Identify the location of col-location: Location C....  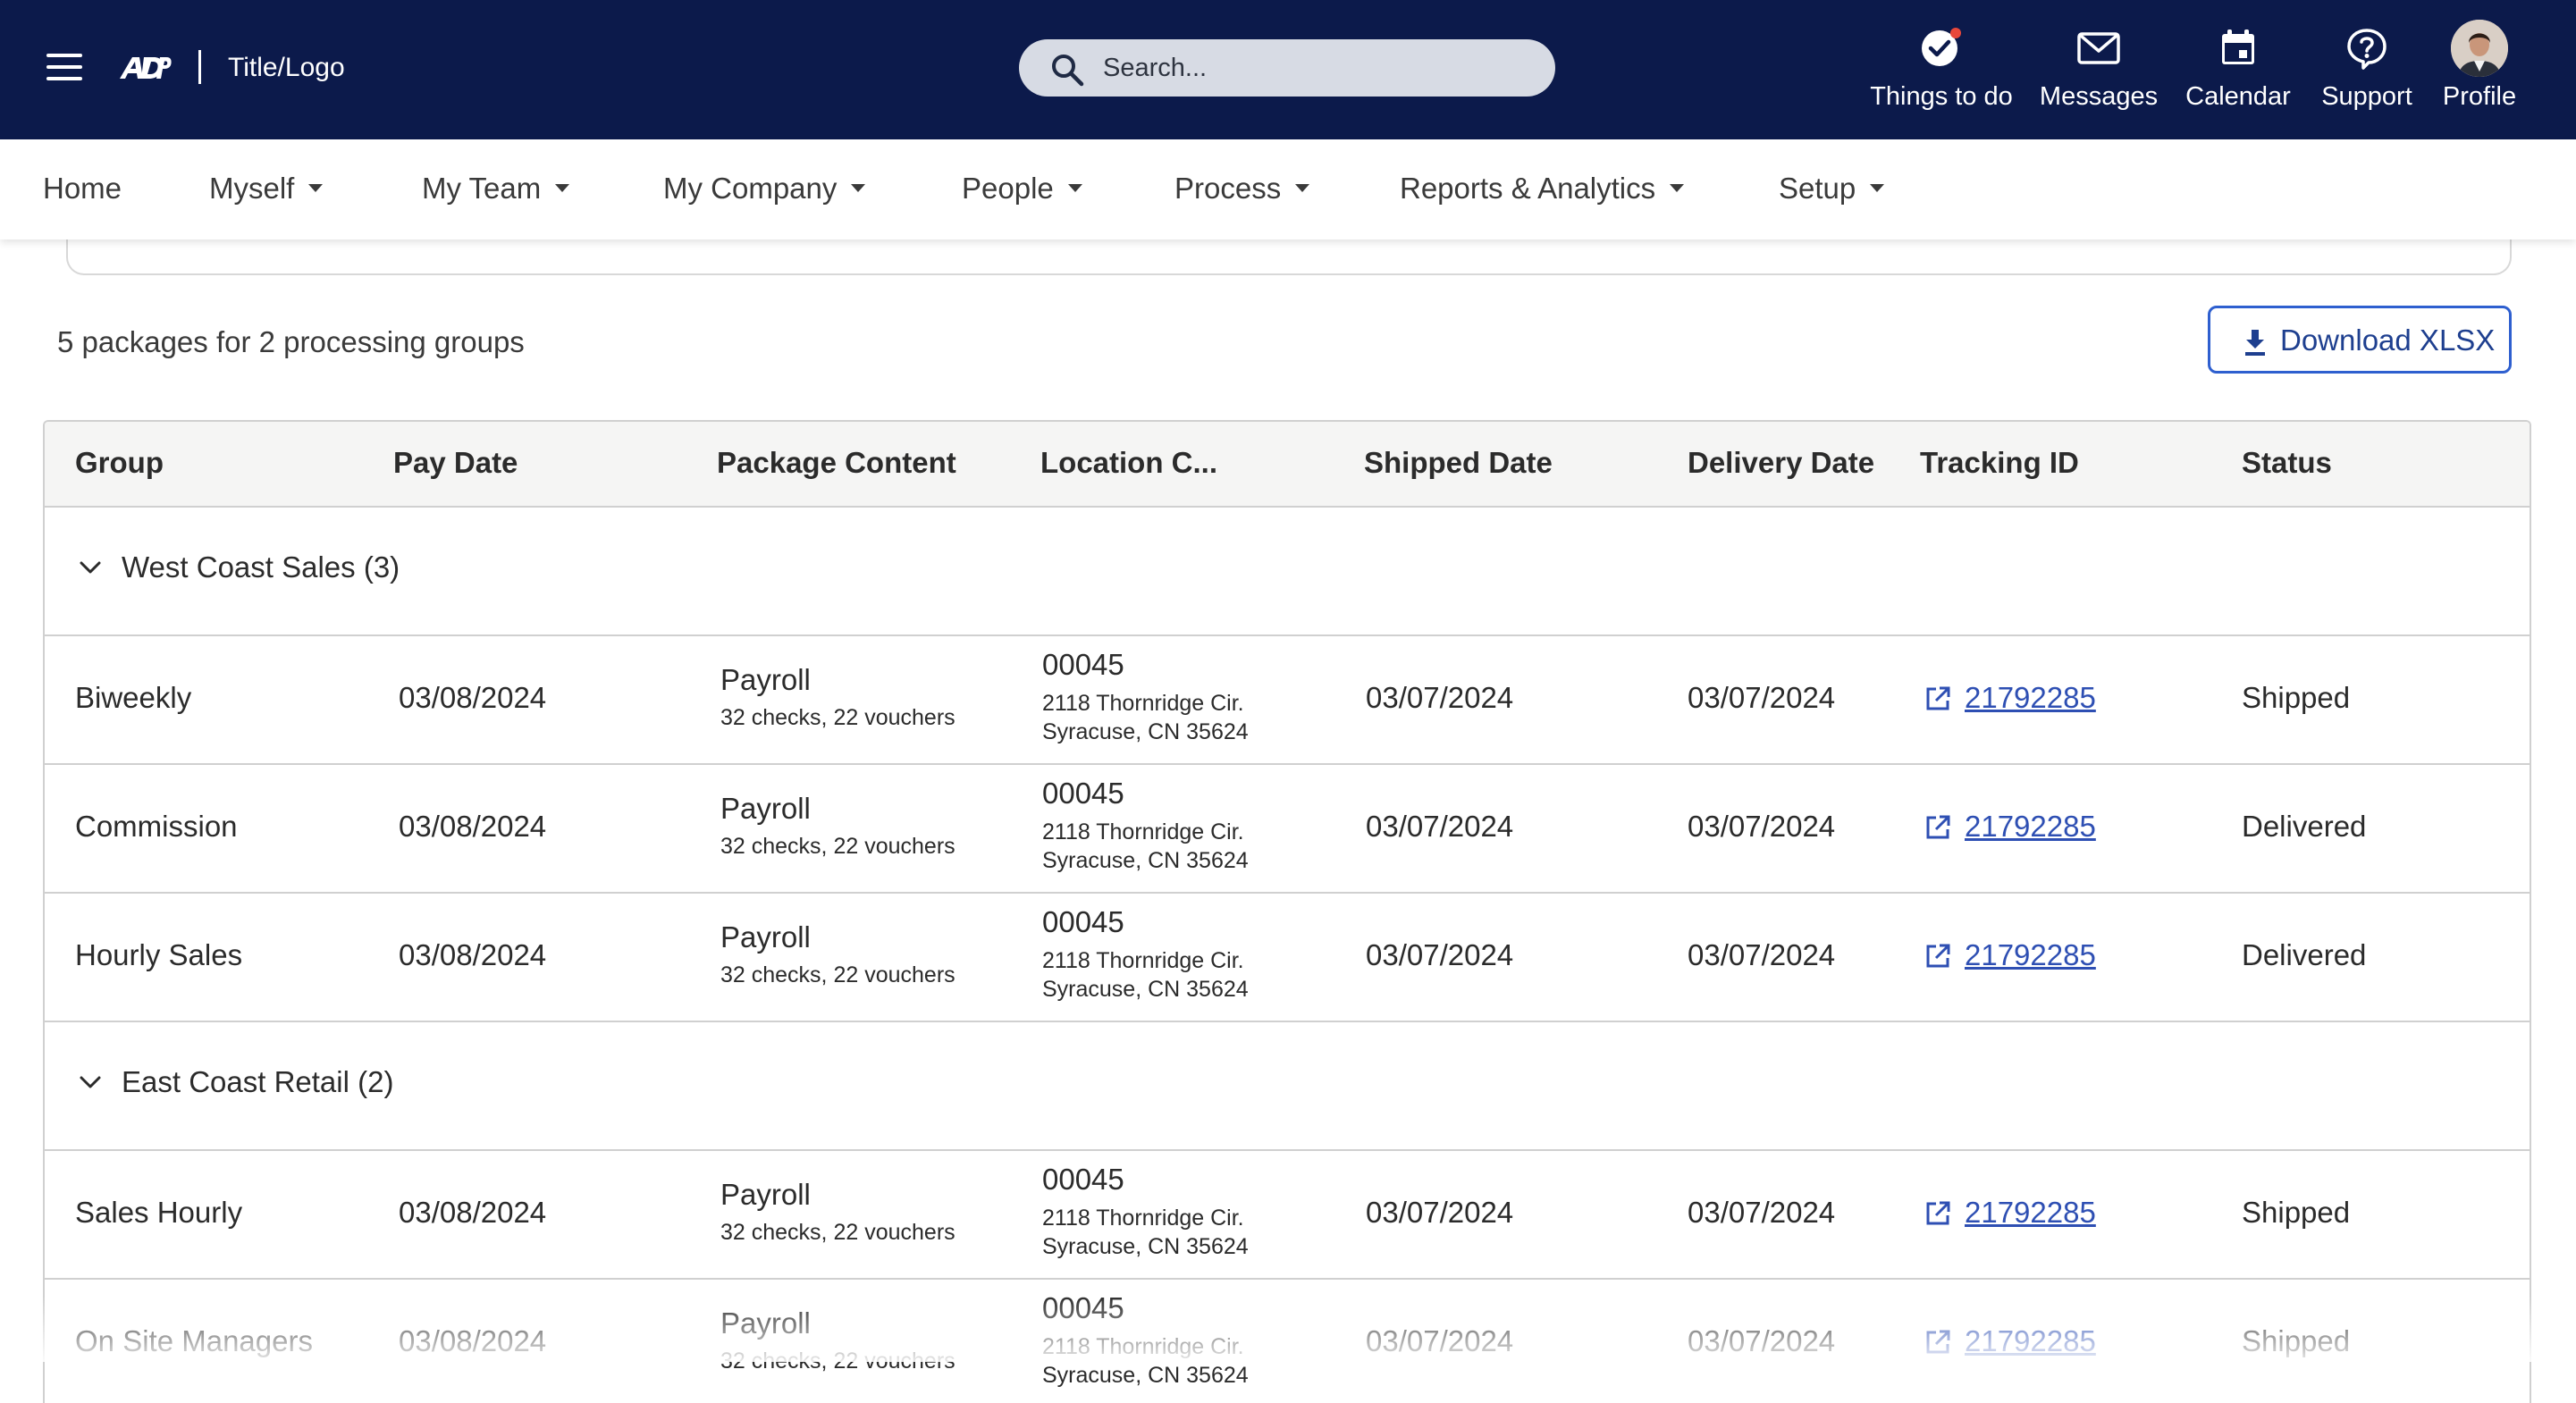
(1129, 463).